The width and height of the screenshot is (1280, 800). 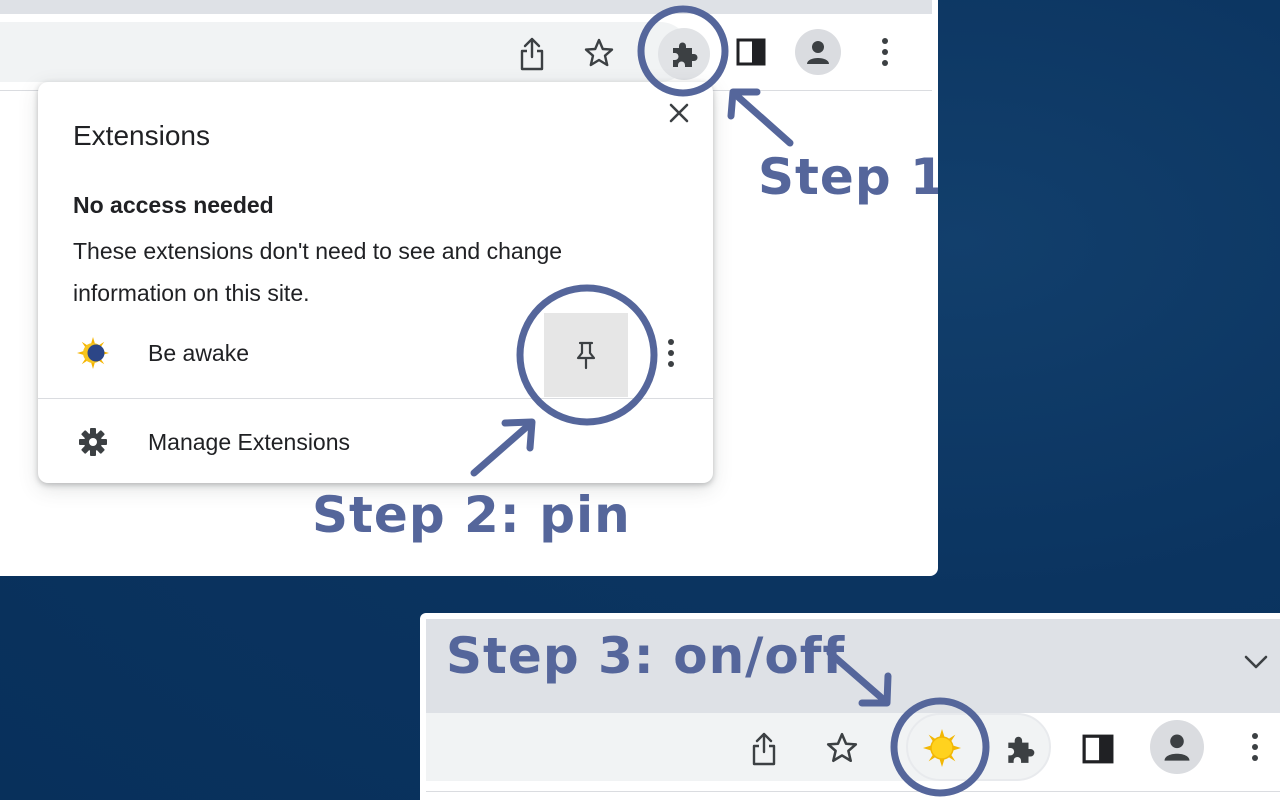 What do you see at coordinates (1256, 662) in the screenshot?
I see `chevron-down-icon` at bounding box center [1256, 662].